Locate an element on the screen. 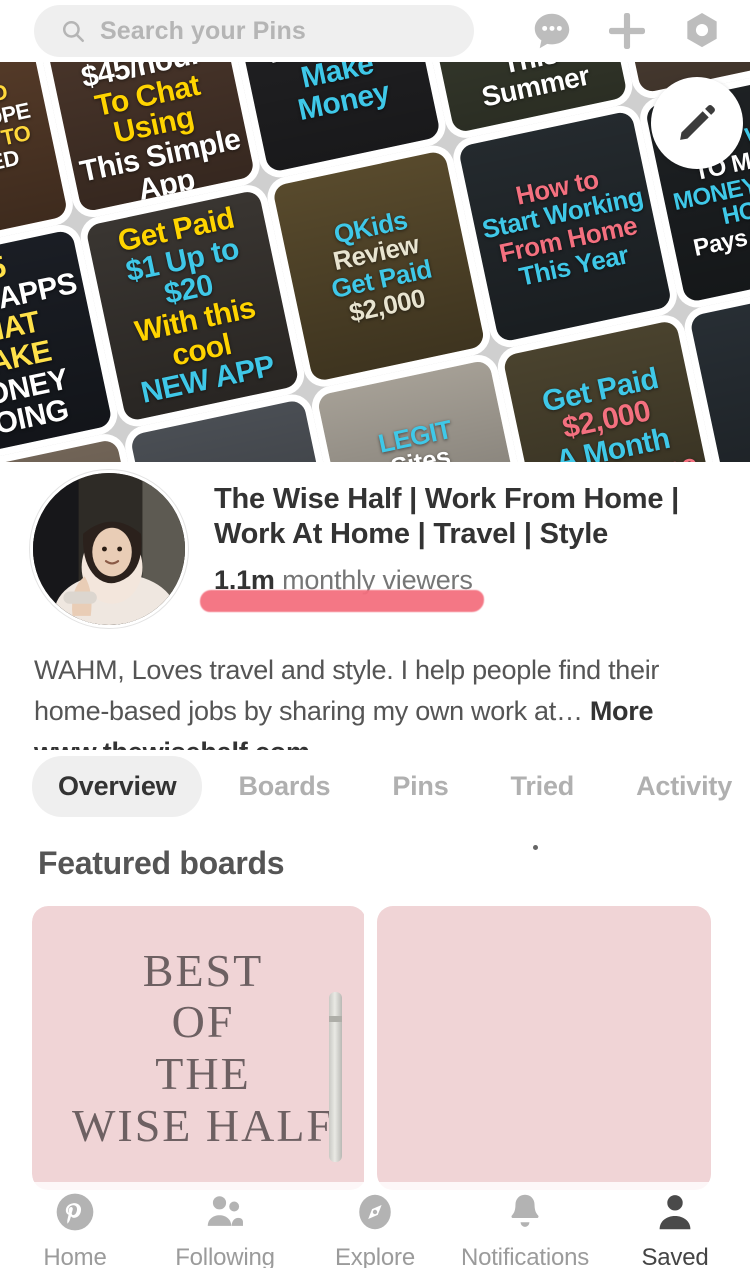 The width and height of the screenshot is (750, 1268). stray-dot-artifact is located at coordinates (535, 847).